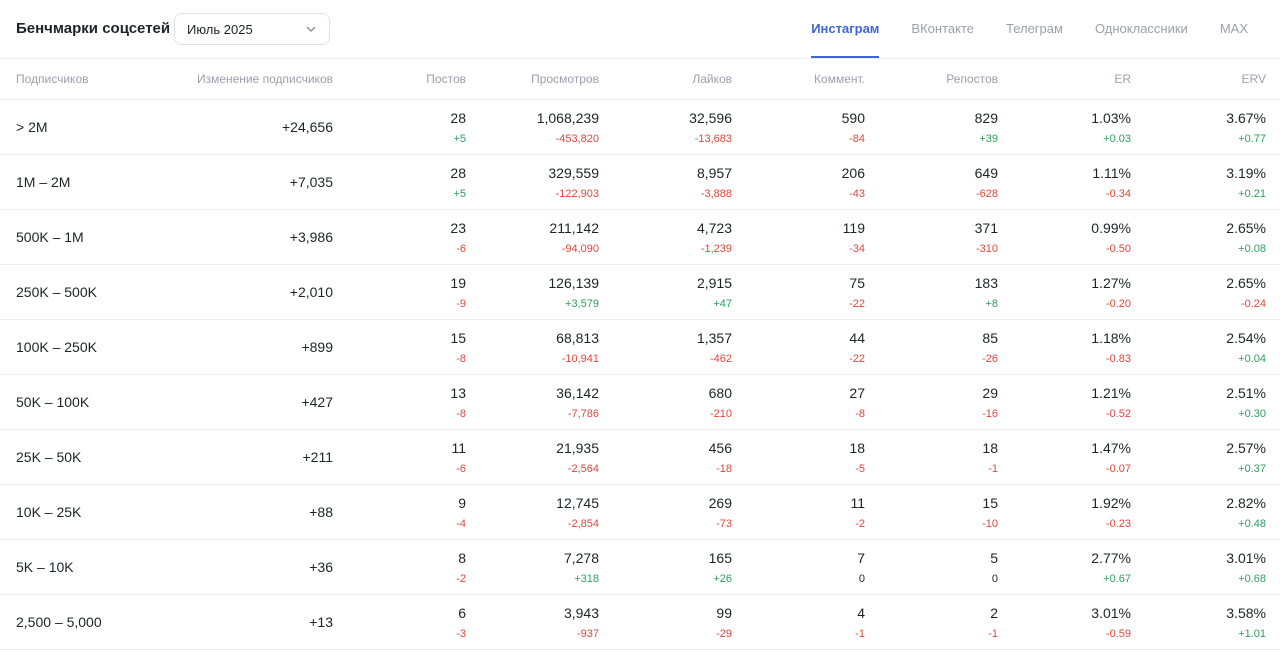  I want to click on column-header-posts: Постов, so click(413, 79).